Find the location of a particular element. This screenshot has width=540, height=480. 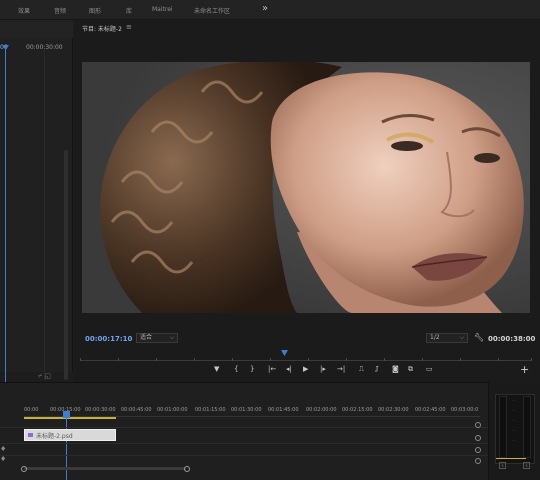

lift-icon: ⎍ is located at coordinates (361, 369).